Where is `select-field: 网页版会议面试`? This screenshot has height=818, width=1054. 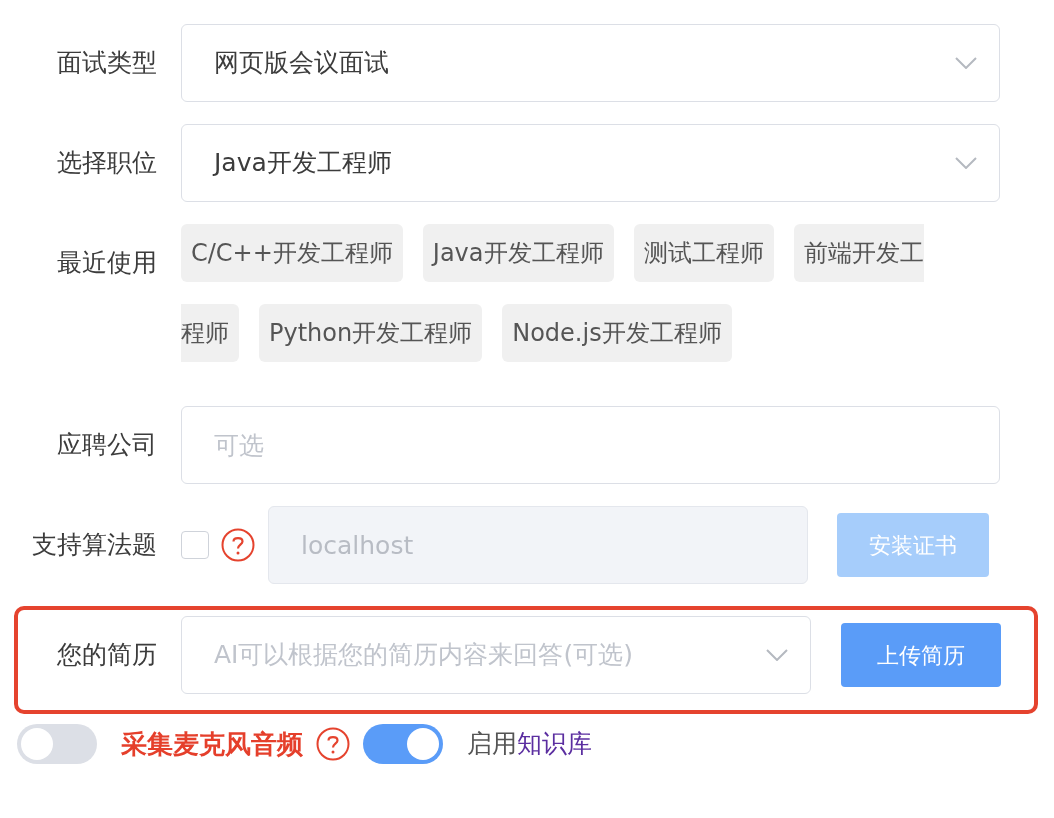 select-field: 网页版会议面试 is located at coordinates (590, 63).